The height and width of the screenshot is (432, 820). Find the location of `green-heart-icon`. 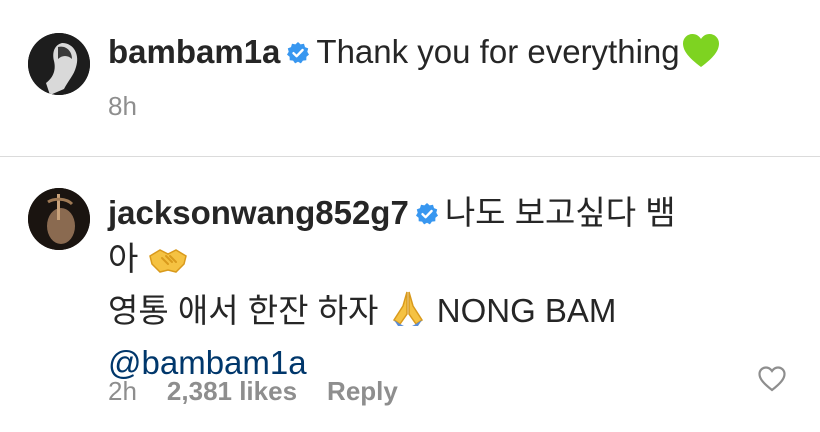

green-heart-icon is located at coordinates (701, 51).